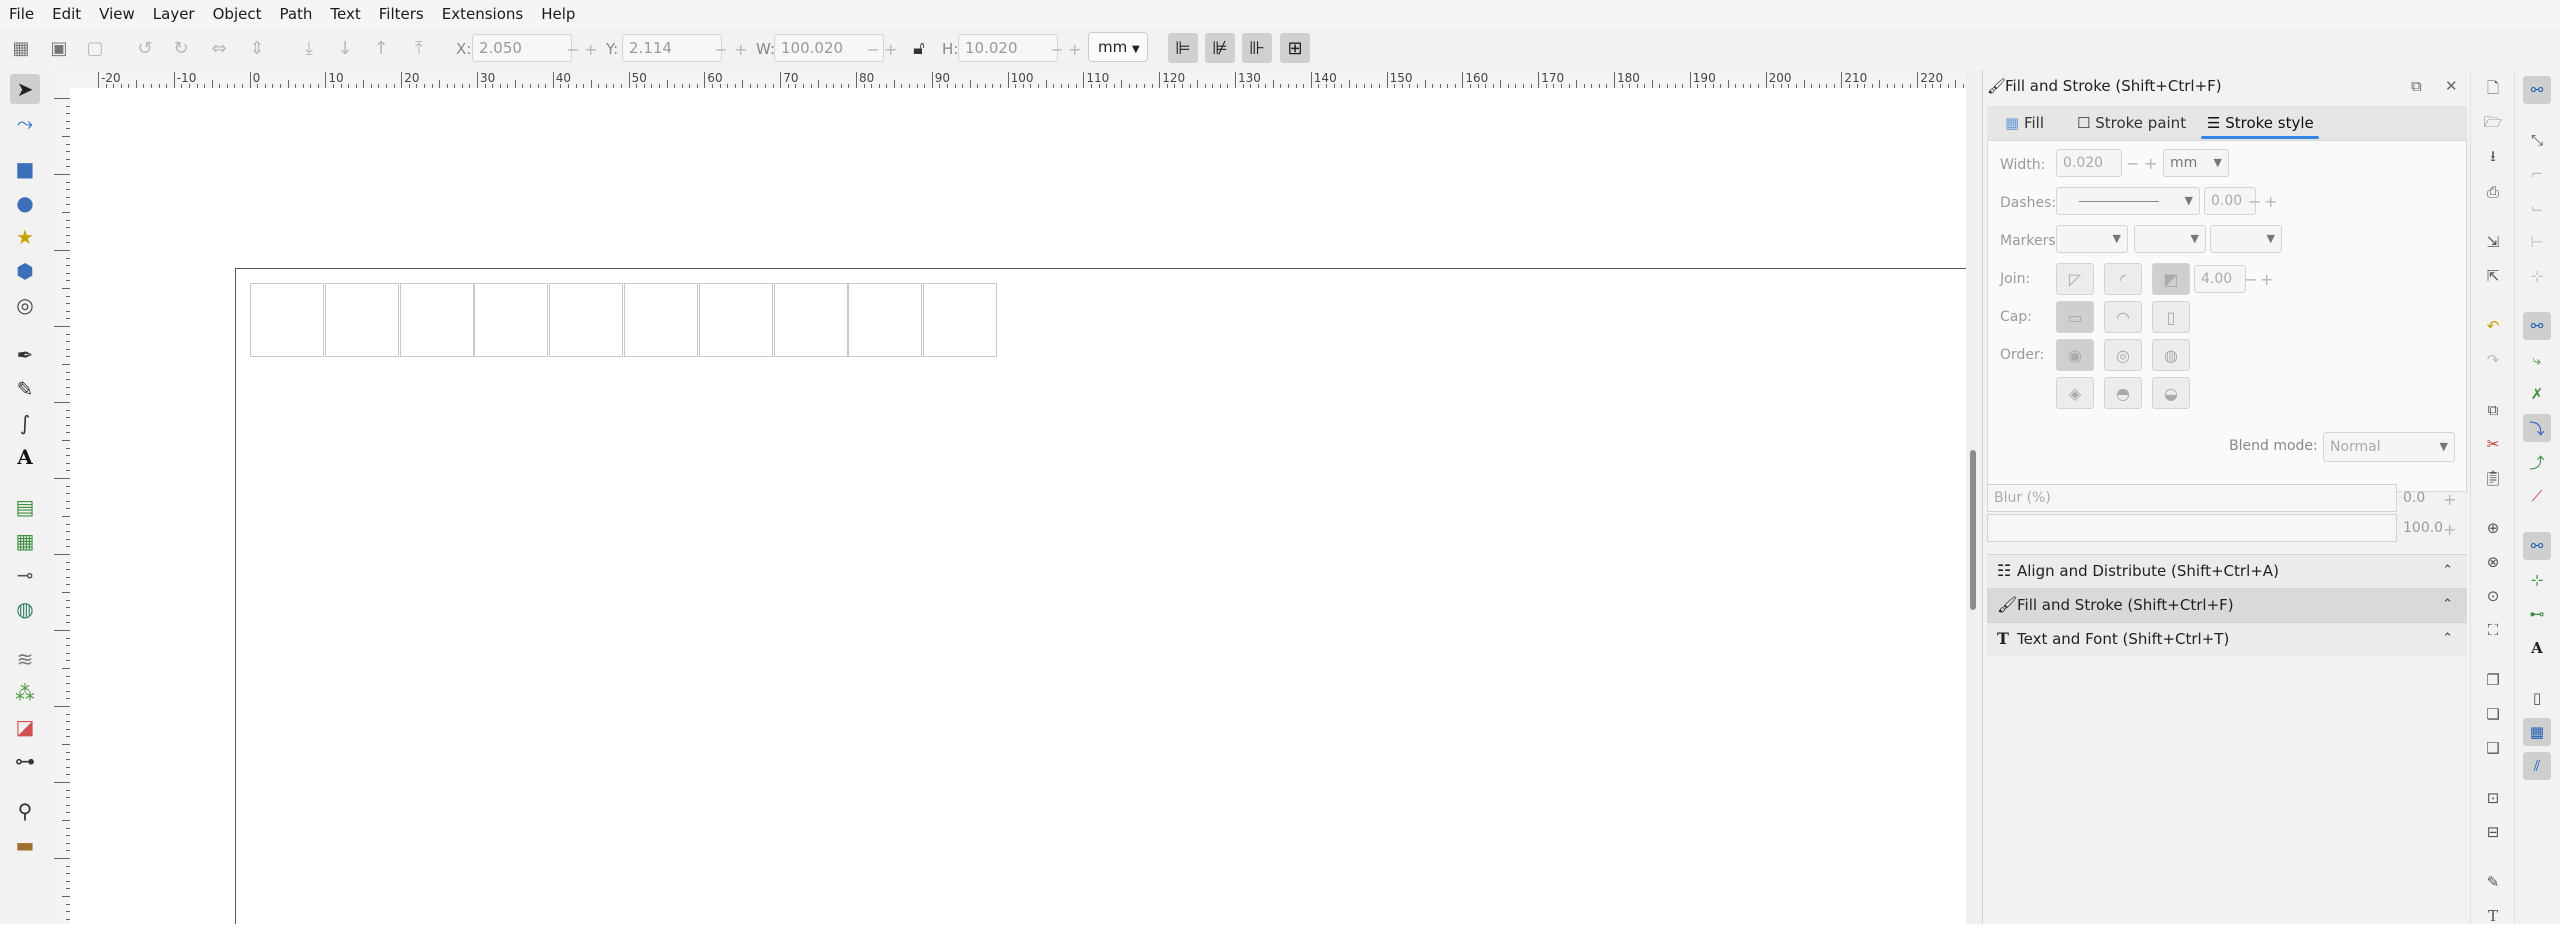  What do you see at coordinates (2227, 605) in the screenshot?
I see `section-fill-stroke: 🖌︎ Fill and Stroke (Shift+Ctrl+F) ⌃` at bounding box center [2227, 605].